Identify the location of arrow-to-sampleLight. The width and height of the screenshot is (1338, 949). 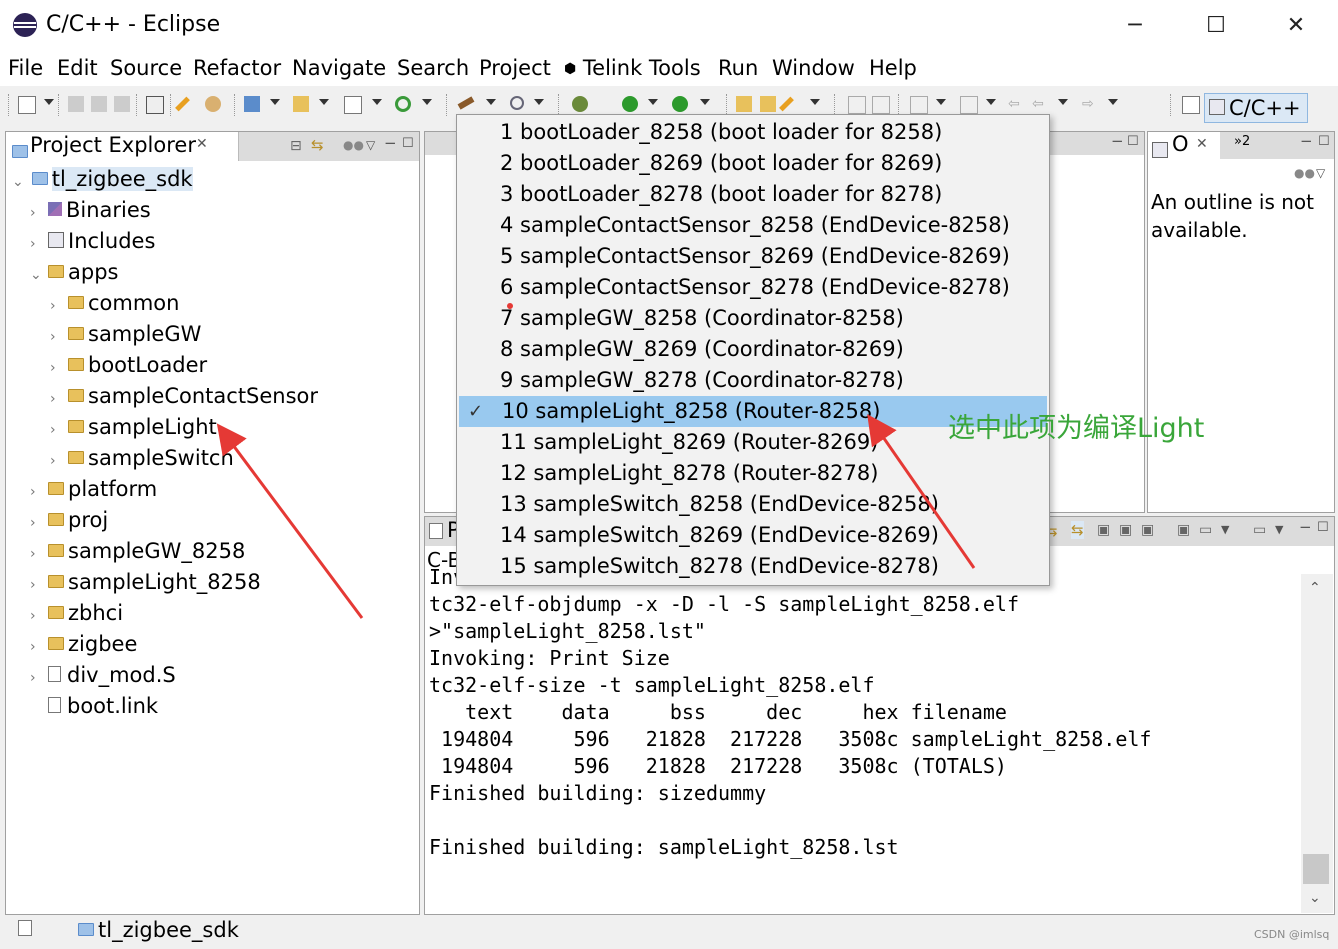
(290, 521).